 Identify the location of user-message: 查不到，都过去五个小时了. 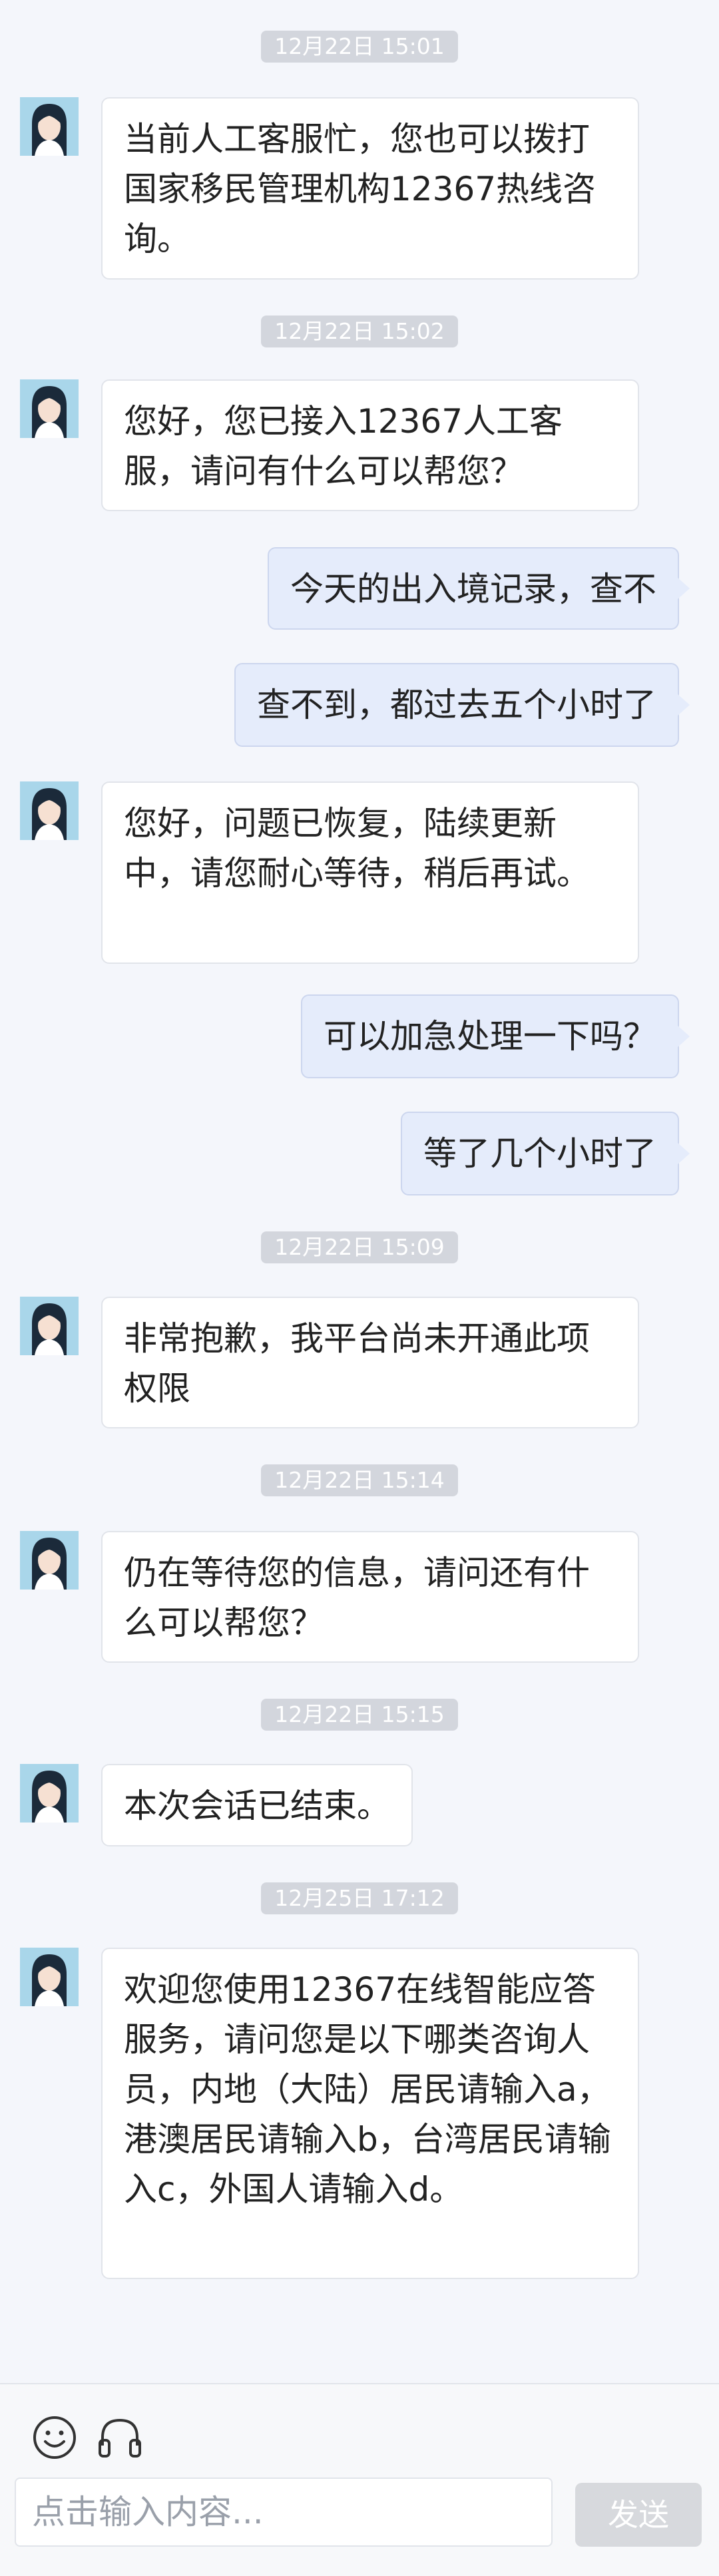
(462, 705).